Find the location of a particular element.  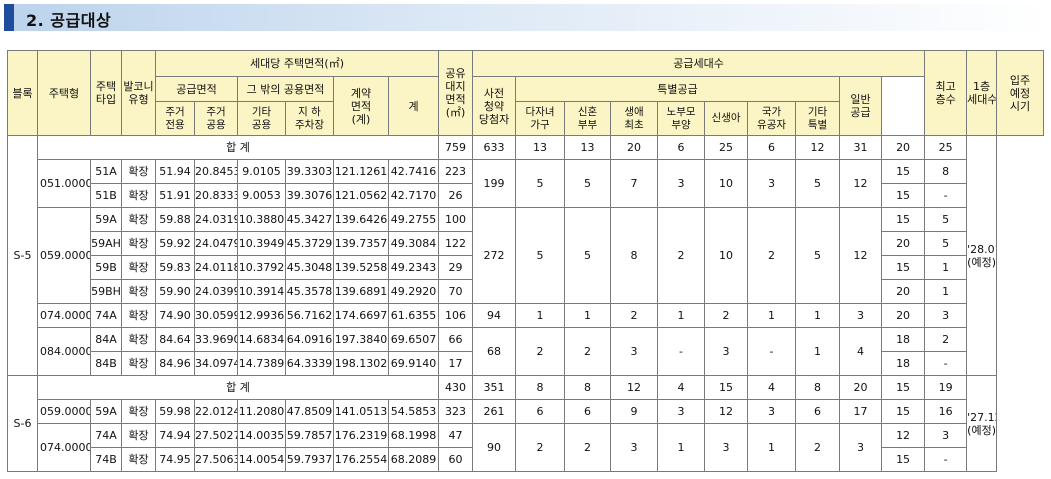

households-total: 122 is located at coordinates (456, 243).